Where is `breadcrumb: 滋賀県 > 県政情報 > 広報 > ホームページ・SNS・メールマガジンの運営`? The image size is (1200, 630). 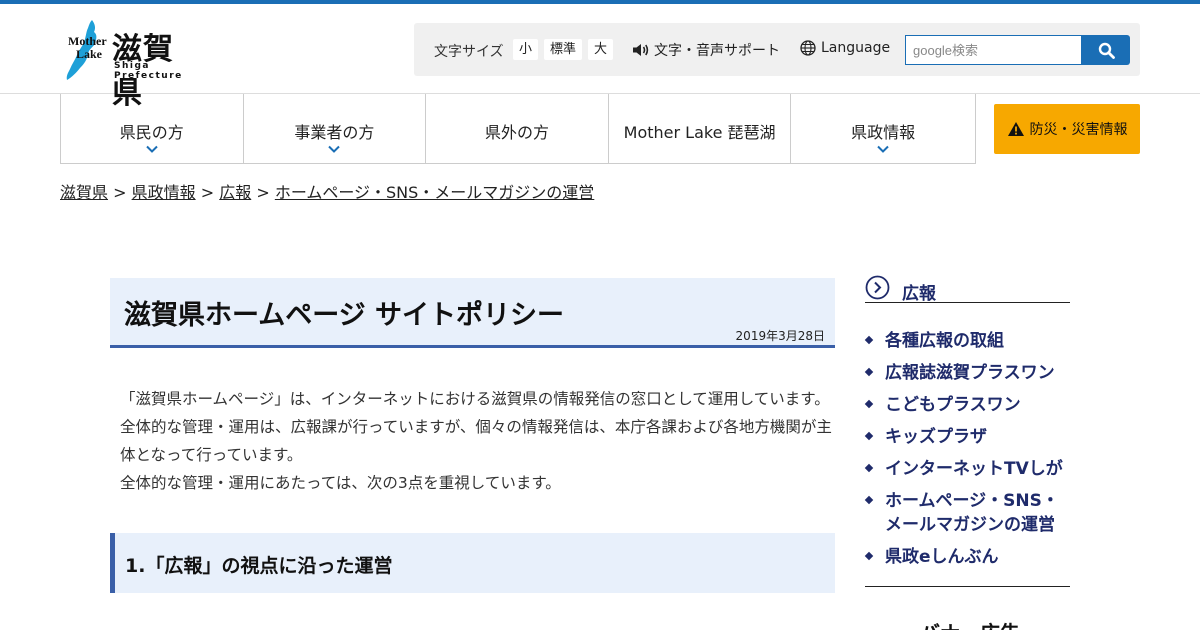 breadcrumb: 滋賀県 > 県政情報 > 広報 > ホームページ・SNS・メールマガジンの運営 is located at coordinates (327, 191).